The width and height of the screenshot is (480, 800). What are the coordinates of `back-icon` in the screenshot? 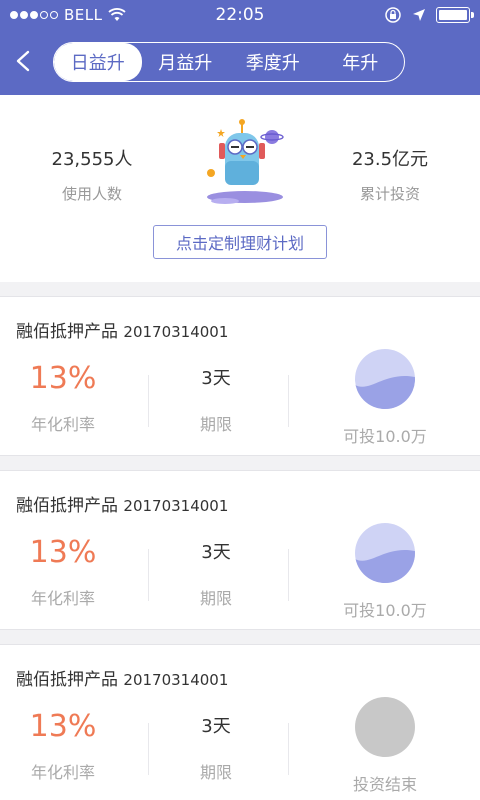 It's located at (23, 61).